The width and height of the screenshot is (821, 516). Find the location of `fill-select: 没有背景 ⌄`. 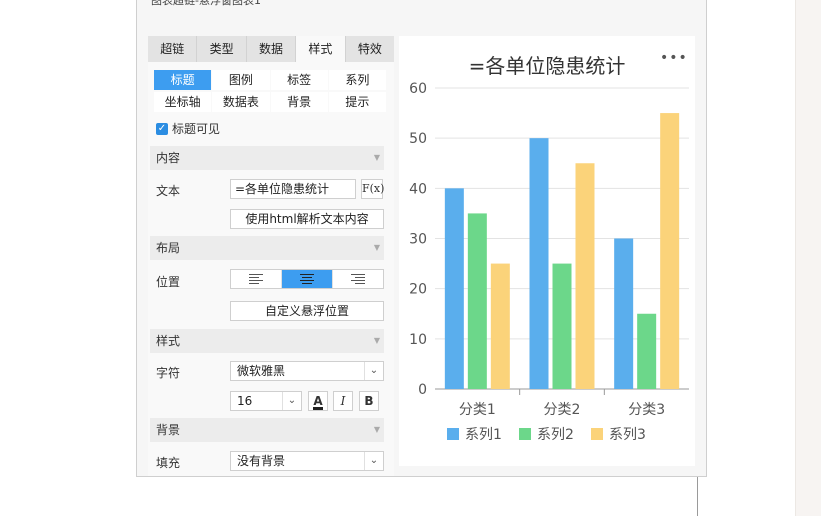

fill-select: 没有背景 ⌄ is located at coordinates (307, 461).